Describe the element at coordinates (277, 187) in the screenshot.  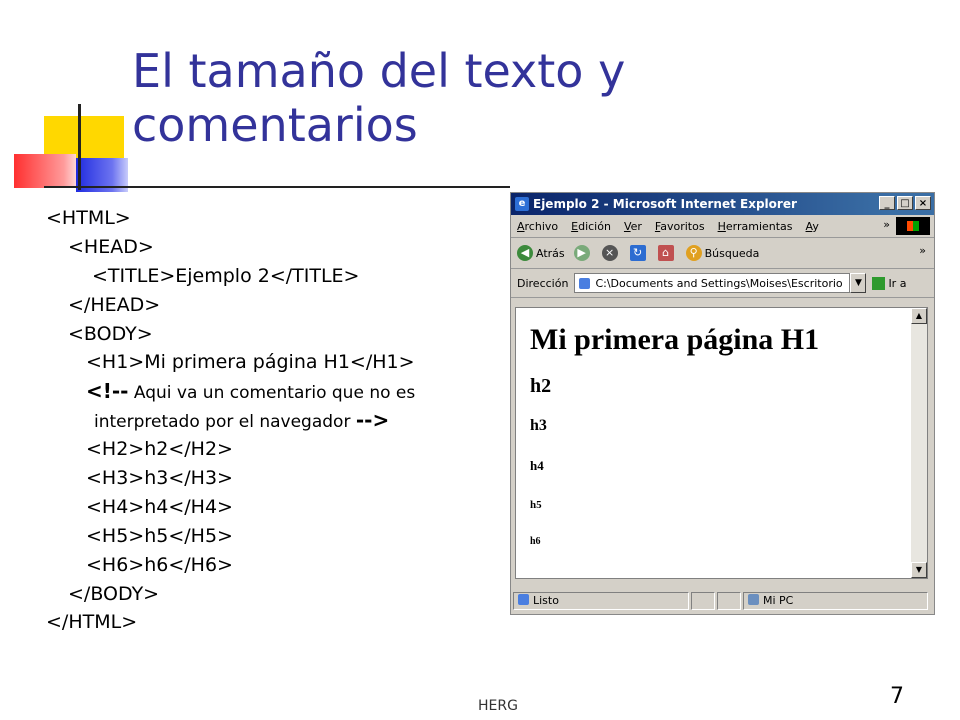
I see `horizontal-rule` at that location.